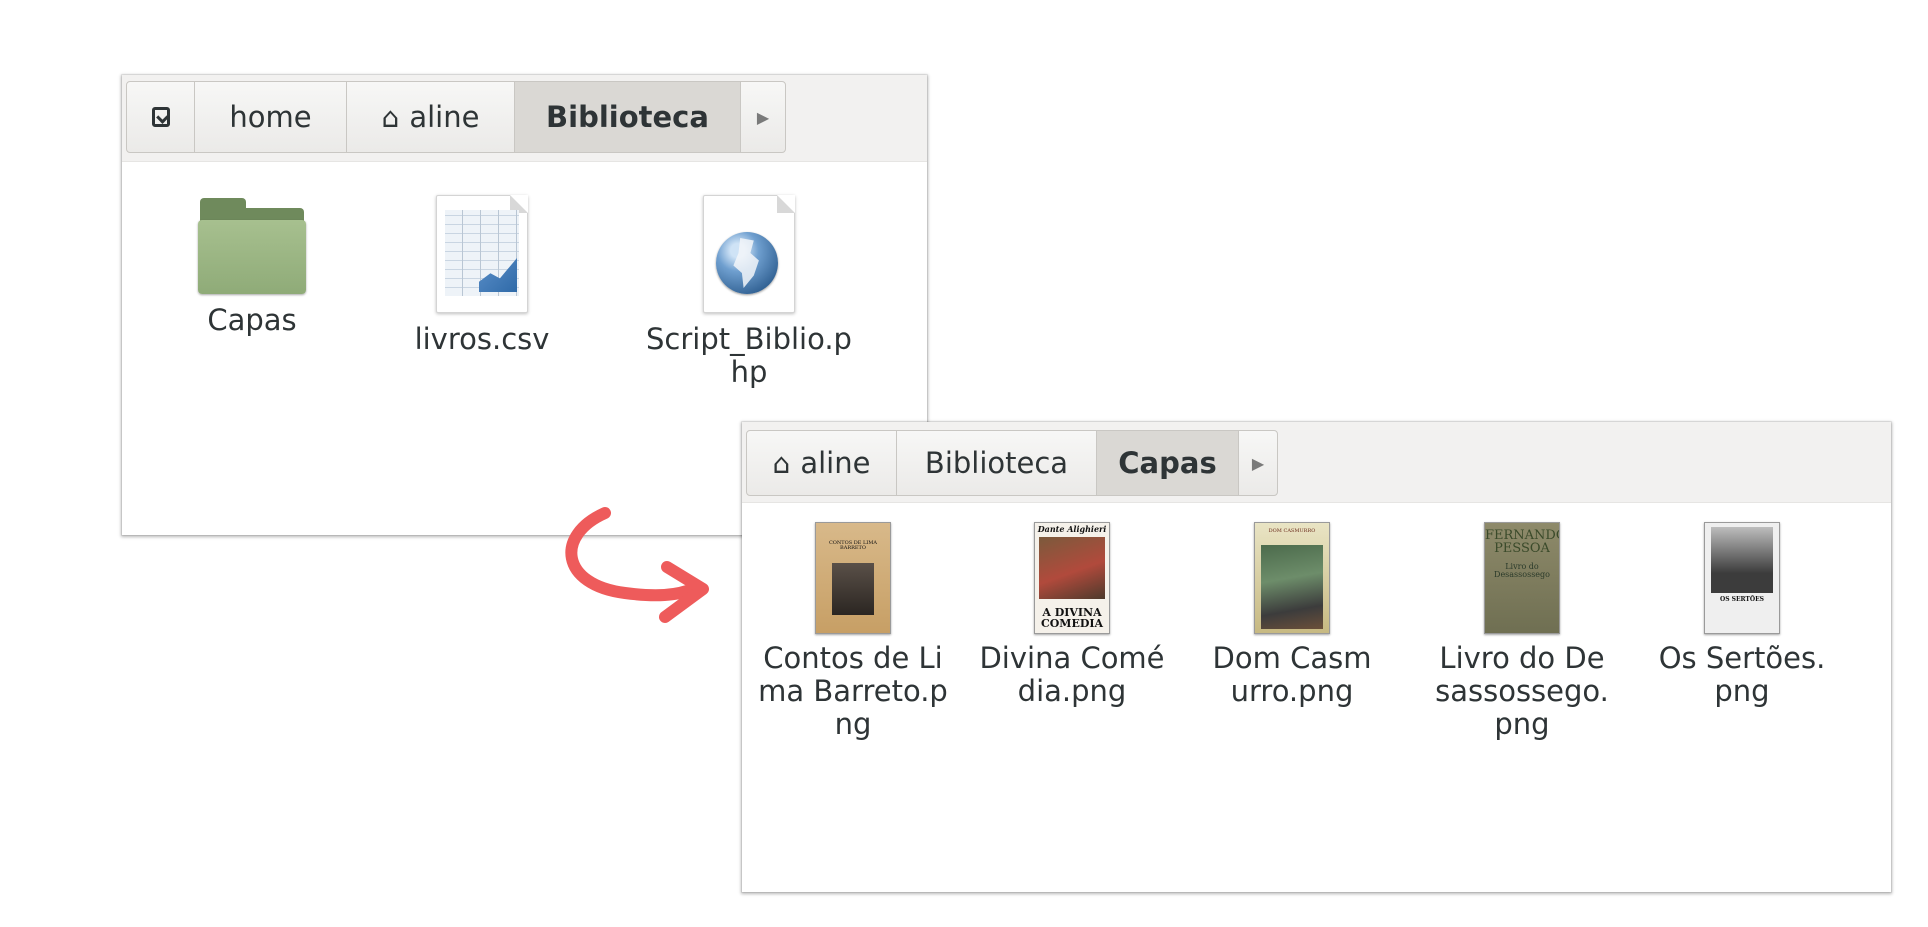 The image size is (1928, 927). I want to click on file-item-capas: Capas, so click(252, 267).